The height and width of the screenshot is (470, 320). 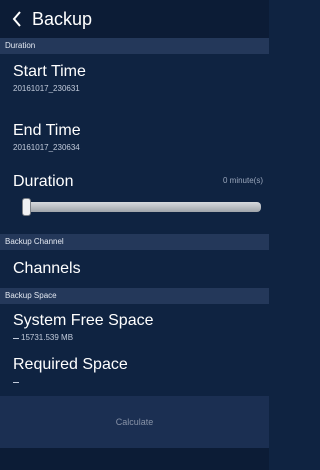 I want to click on free-space-value: 15731.539 MB, so click(x=47, y=337).